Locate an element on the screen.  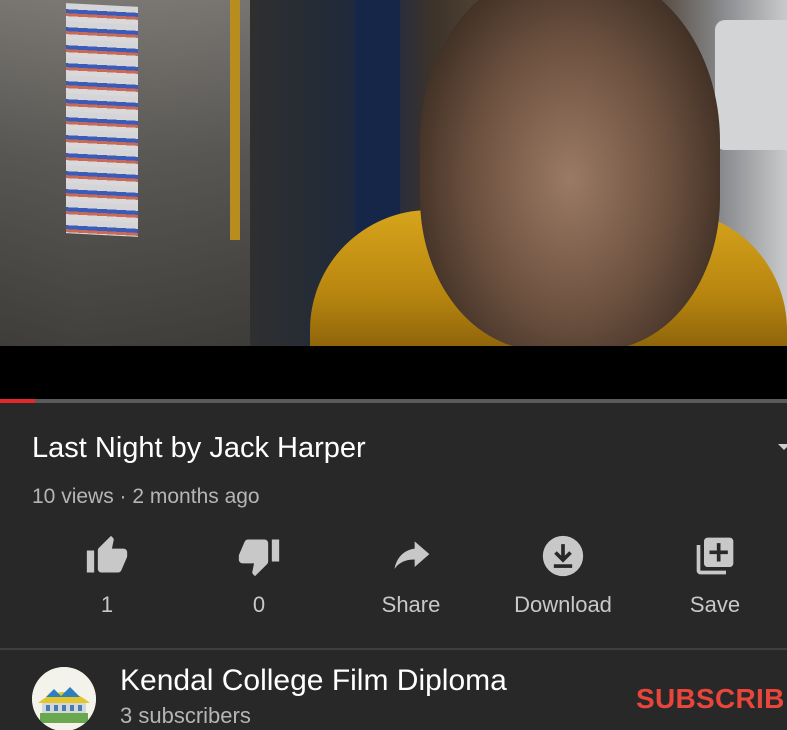
share-button: Share is located at coordinates (411, 575).